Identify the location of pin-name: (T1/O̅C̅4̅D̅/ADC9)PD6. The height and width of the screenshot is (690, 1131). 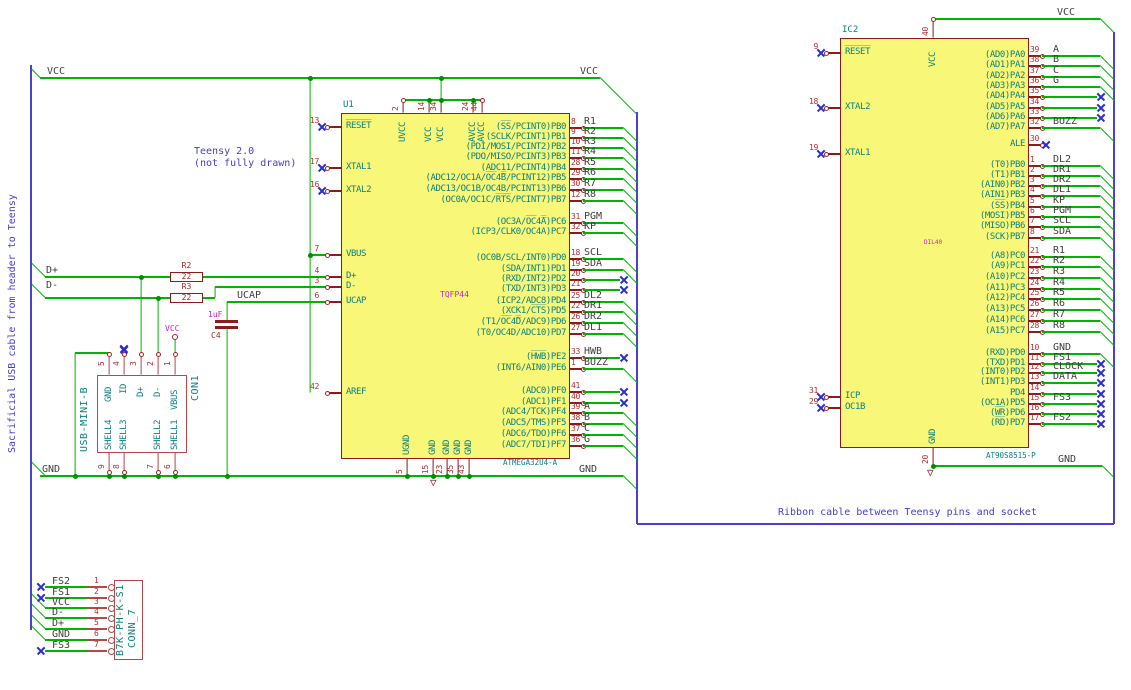
(523, 322).